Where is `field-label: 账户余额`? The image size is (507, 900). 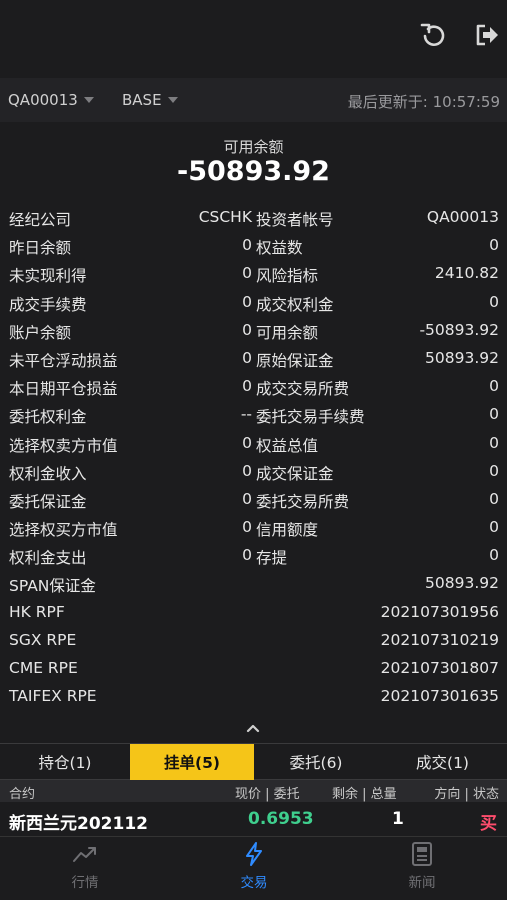
field-label: 账户余额 is located at coordinates (40, 332).